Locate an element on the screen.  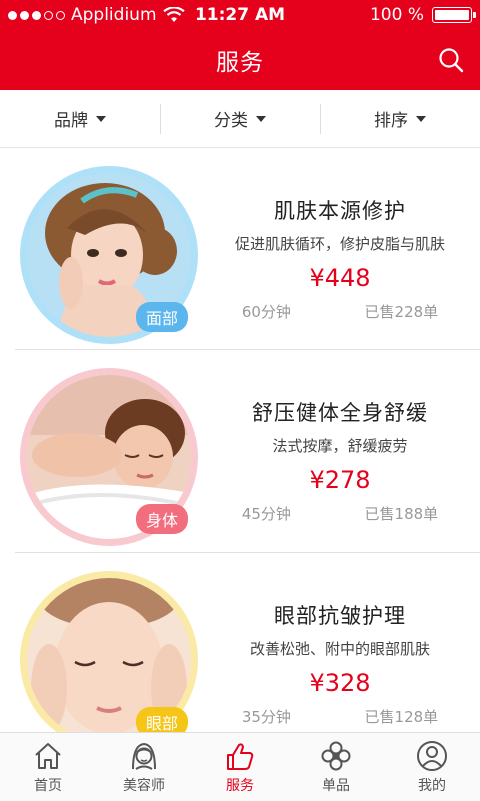
tab-label: 服务 is located at coordinates (240, 786).